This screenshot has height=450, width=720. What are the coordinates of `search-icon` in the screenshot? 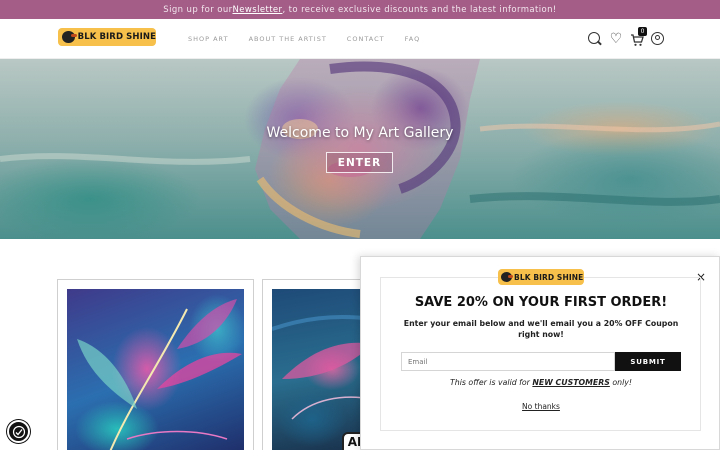 It's located at (595, 39).